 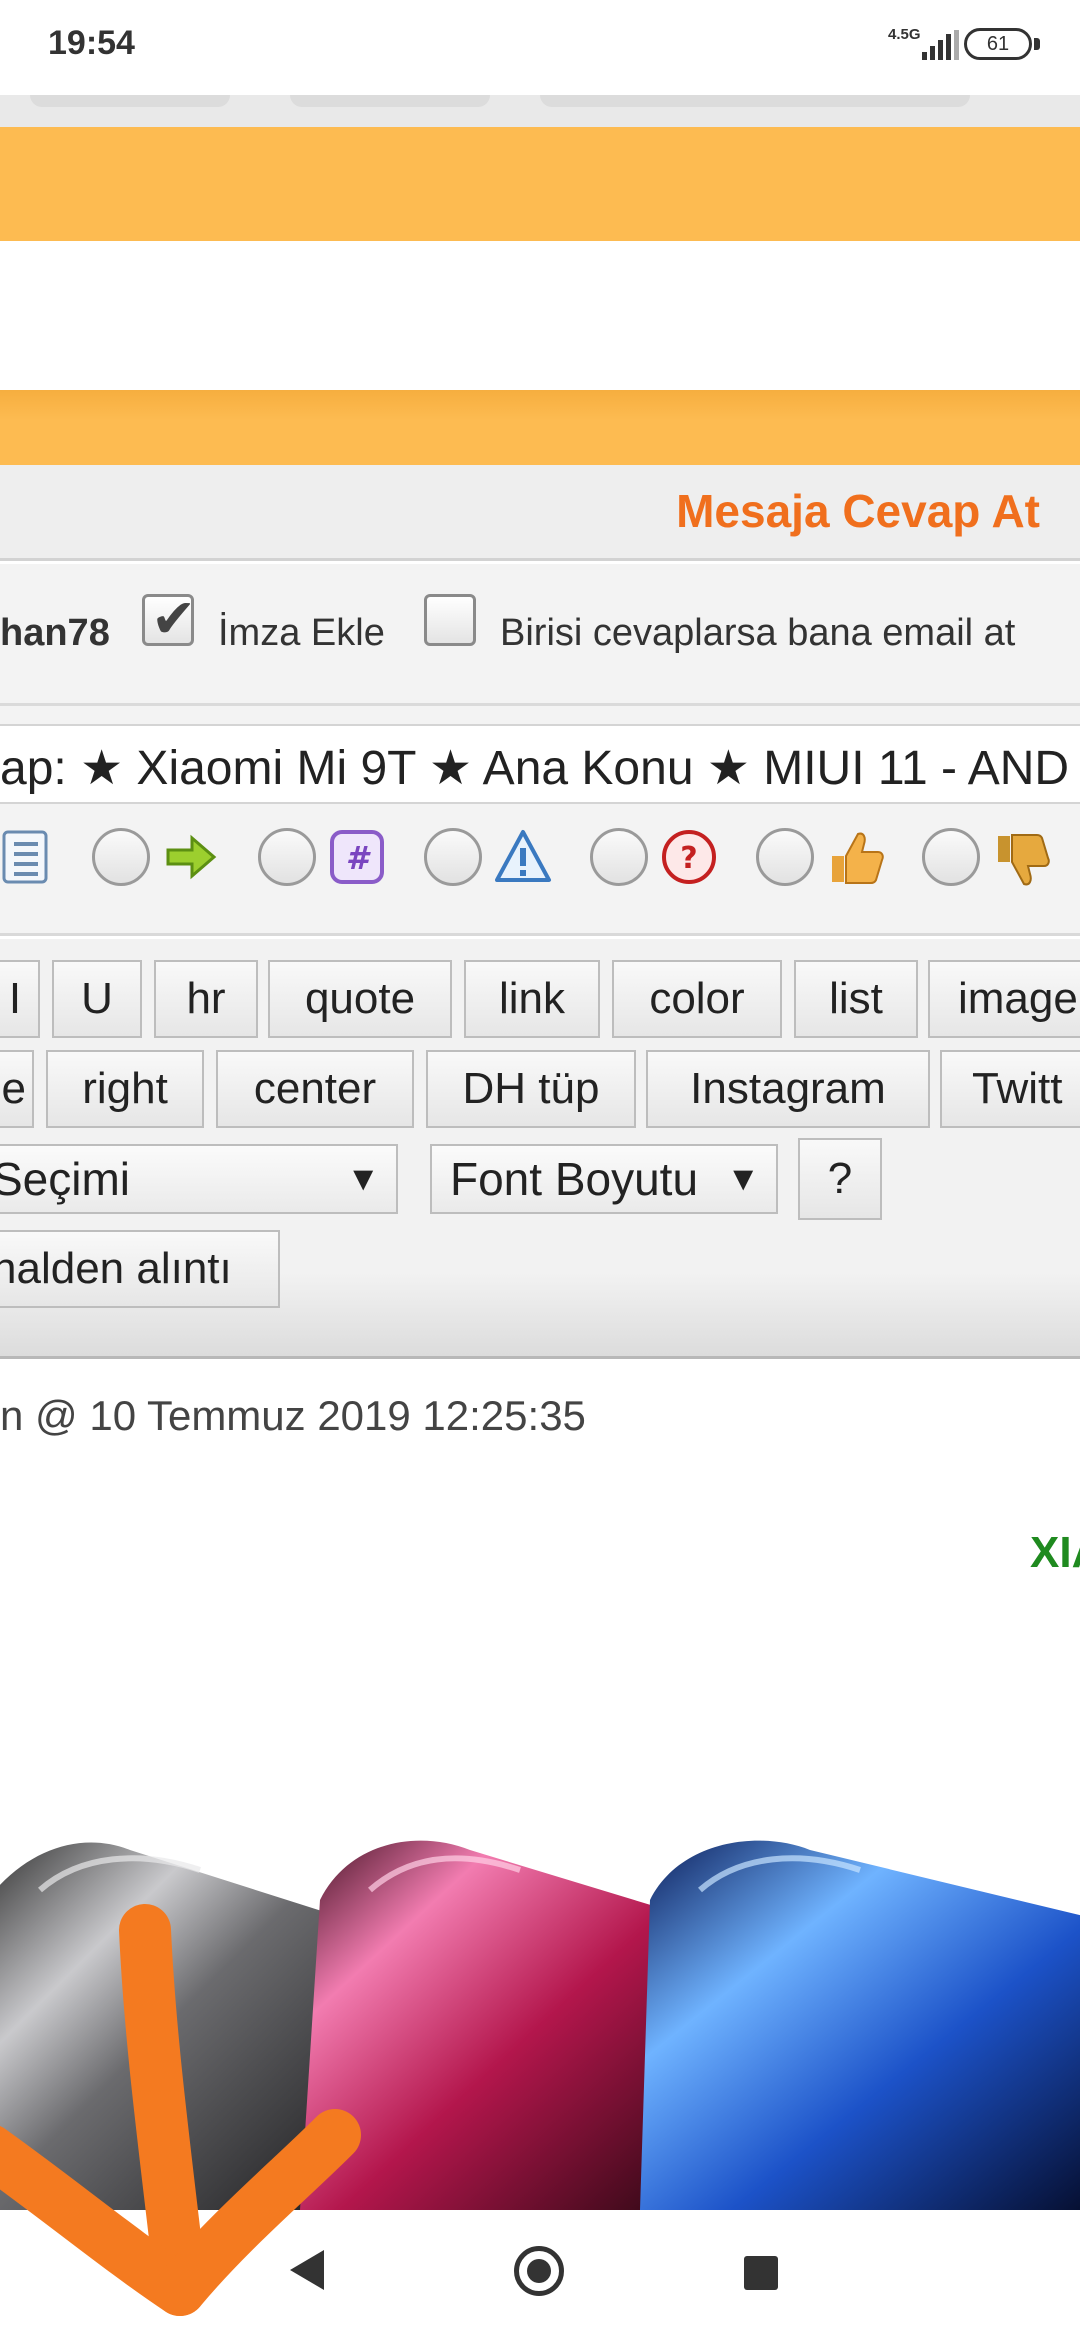 I want to click on align-button: e, so click(x=17, y=1089).